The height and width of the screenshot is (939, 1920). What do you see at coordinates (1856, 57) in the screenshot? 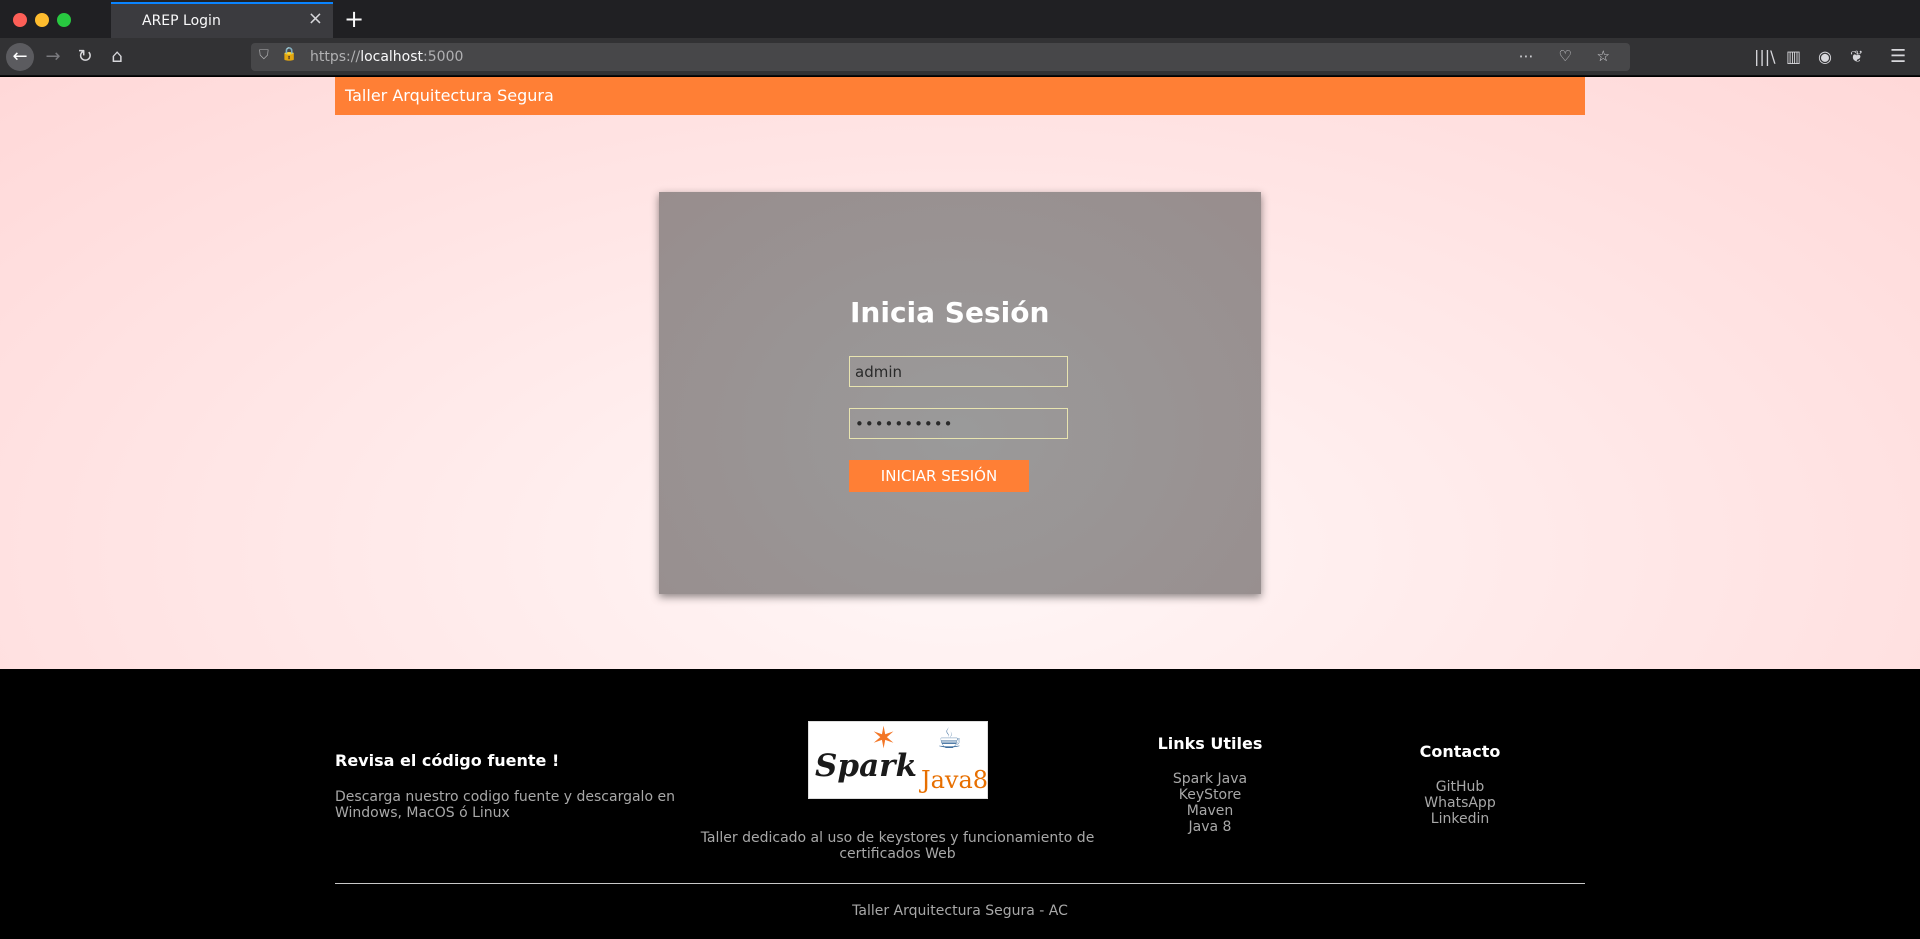
I see `extension-icon: ❦` at bounding box center [1856, 57].